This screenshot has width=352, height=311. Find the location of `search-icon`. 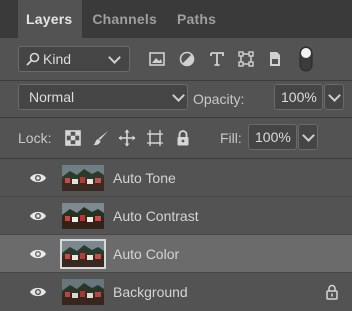

search-icon is located at coordinates (33, 59).